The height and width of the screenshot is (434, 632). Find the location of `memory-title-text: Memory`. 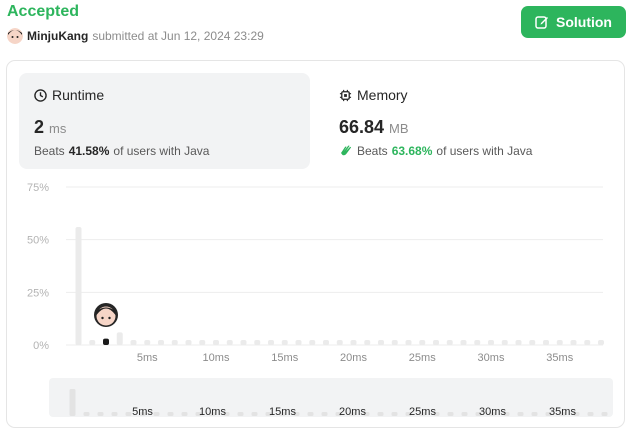

memory-title-text: Memory is located at coordinates (382, 95).